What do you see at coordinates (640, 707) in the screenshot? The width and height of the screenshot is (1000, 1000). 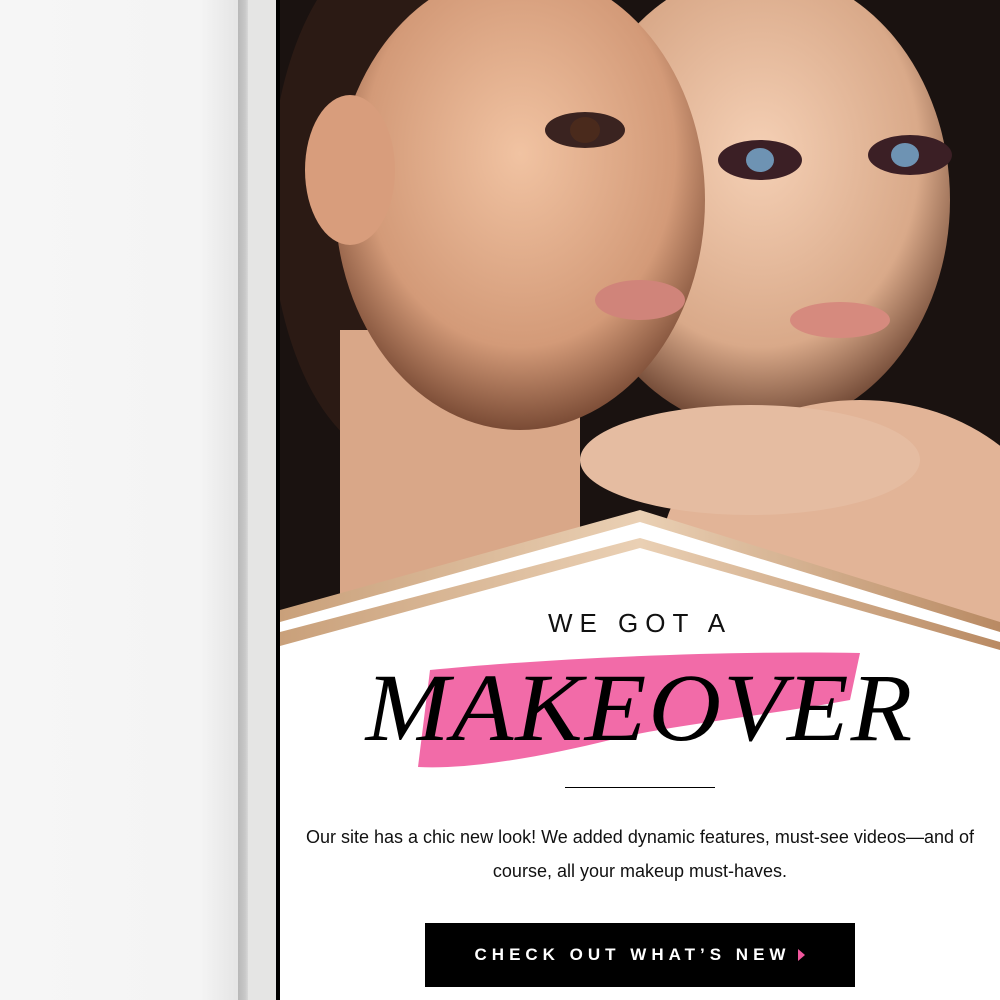 I see `title: MAKEOVER` at bounding box center [640, 707].